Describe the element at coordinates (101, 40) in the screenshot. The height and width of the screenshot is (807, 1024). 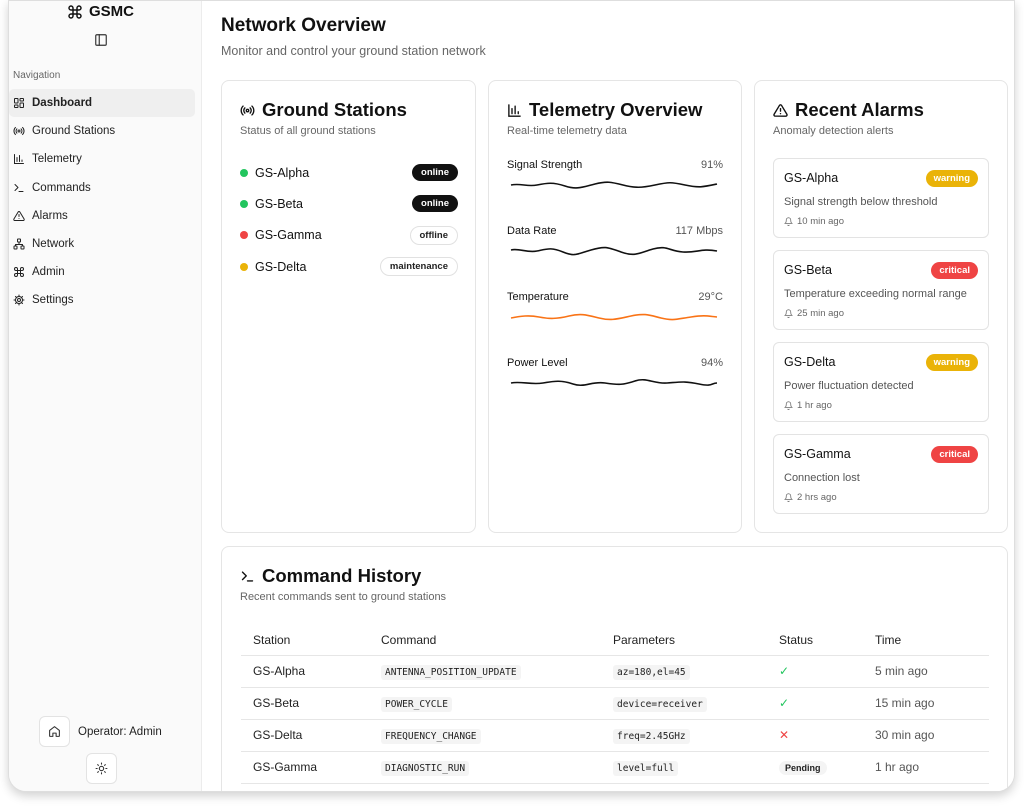
I see `sidebar-toggle-icon` at that location.